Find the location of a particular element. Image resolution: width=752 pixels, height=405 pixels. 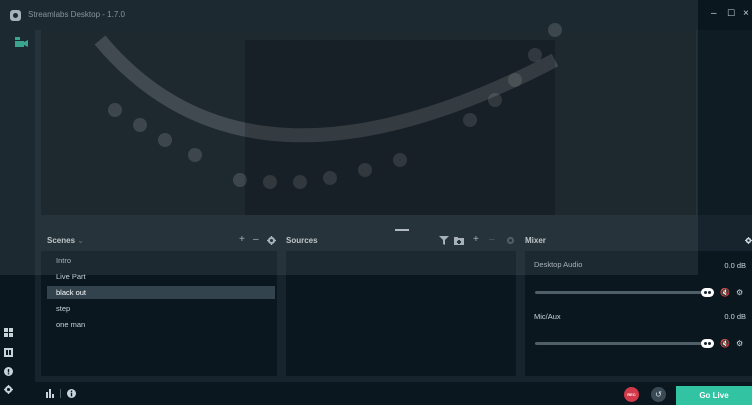

mixer-title: Mixer is located at coordinates (535, 240).